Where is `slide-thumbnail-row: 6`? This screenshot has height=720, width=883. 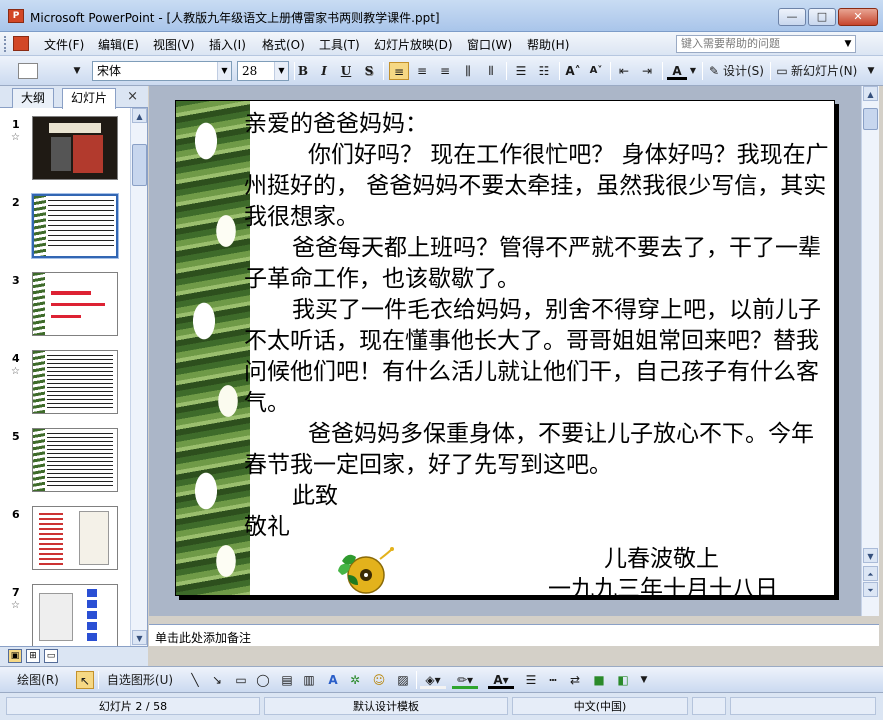
slide-thumbnail-row: 6 is located at coordinates (65, 540).